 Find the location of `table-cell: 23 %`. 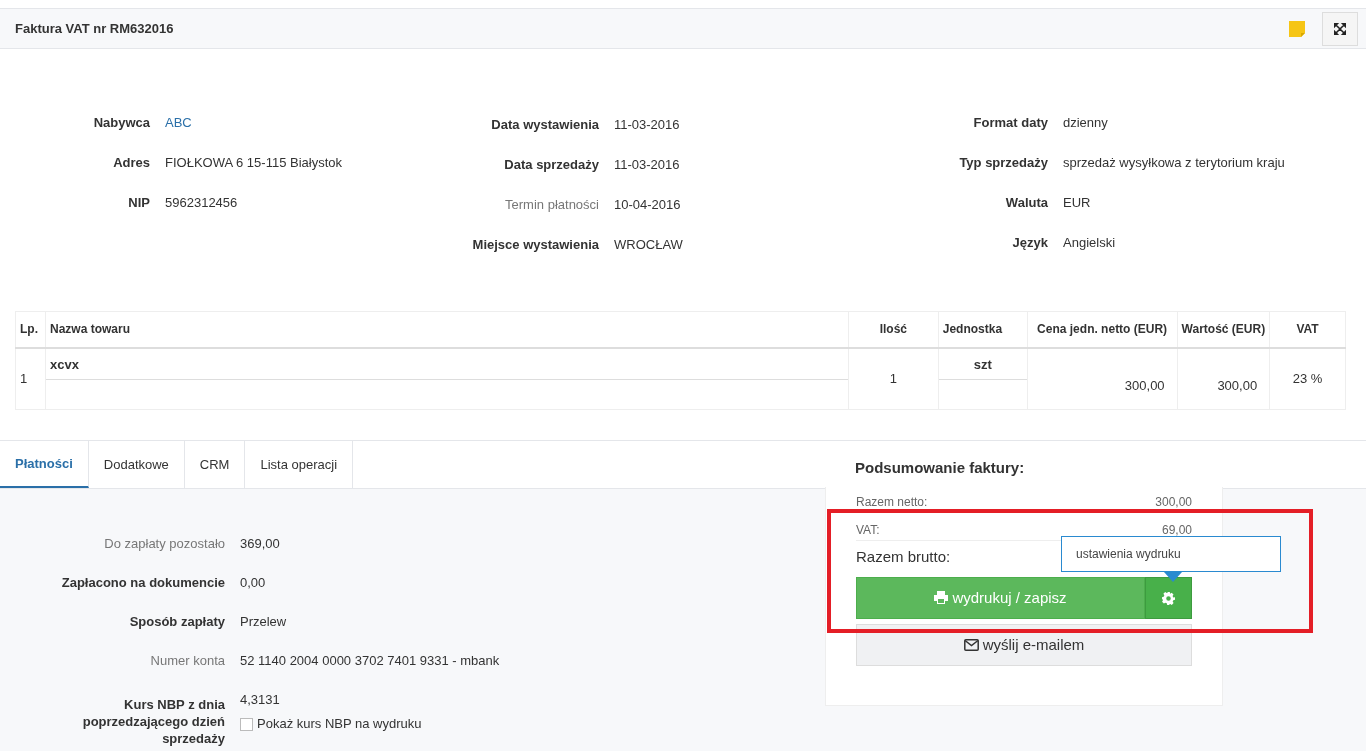

table-cell: 23 % is located at coordinates (1307, 378).